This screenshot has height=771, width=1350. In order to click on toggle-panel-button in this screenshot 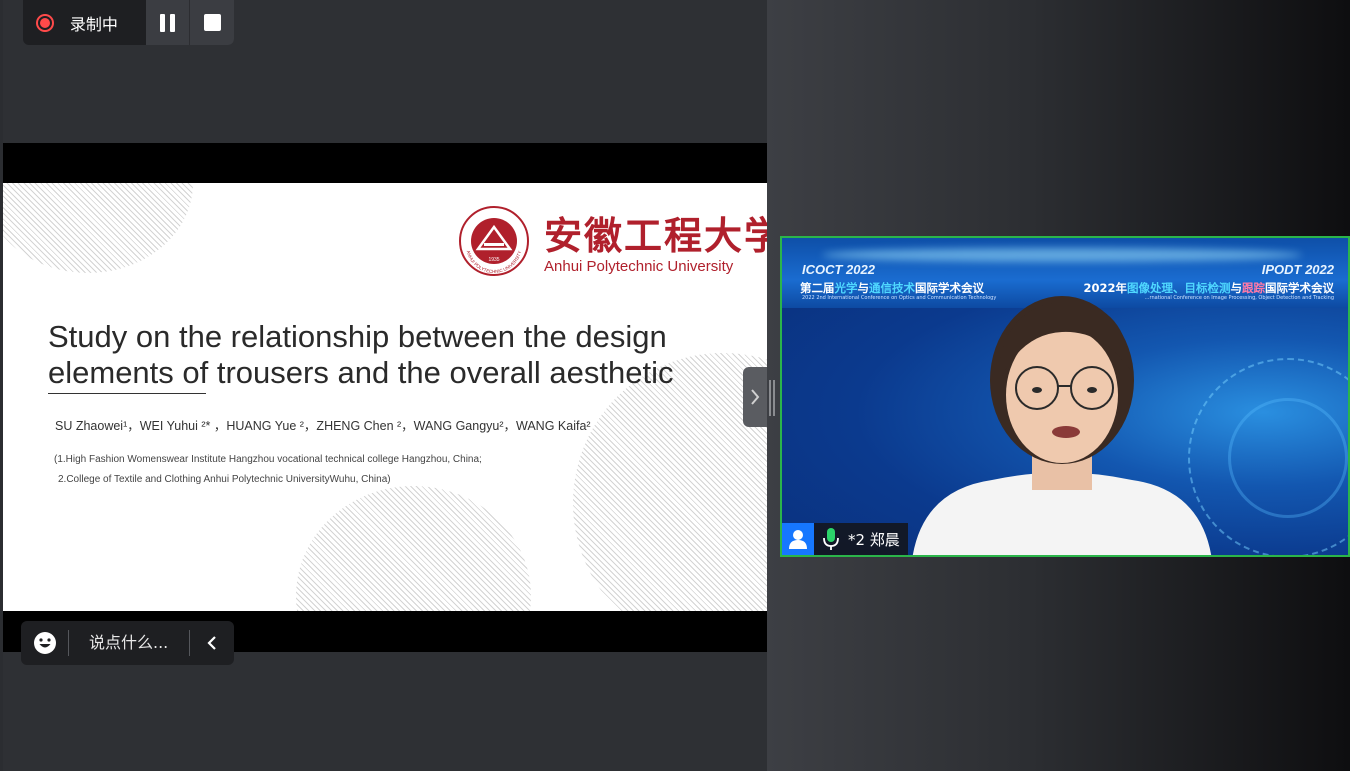, I will do `click(755, 397)`.